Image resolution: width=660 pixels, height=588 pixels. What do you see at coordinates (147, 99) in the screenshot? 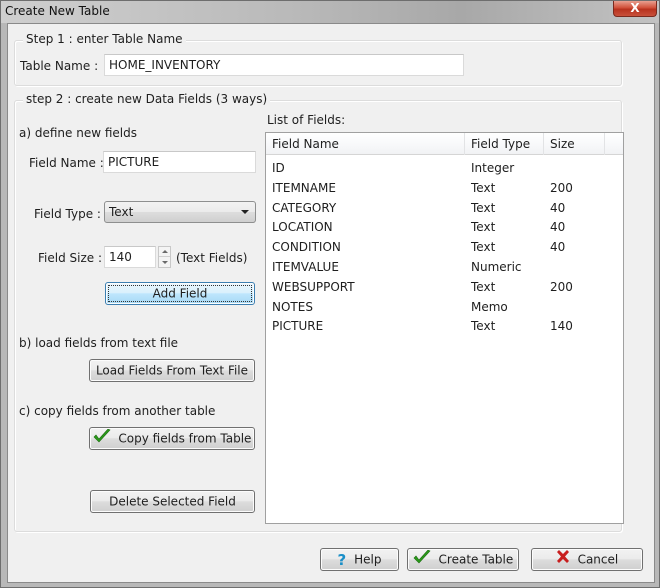
I see `step2-legend: step 2 : create new Data Fields (3 ways)` at bounding box center [147, 99].